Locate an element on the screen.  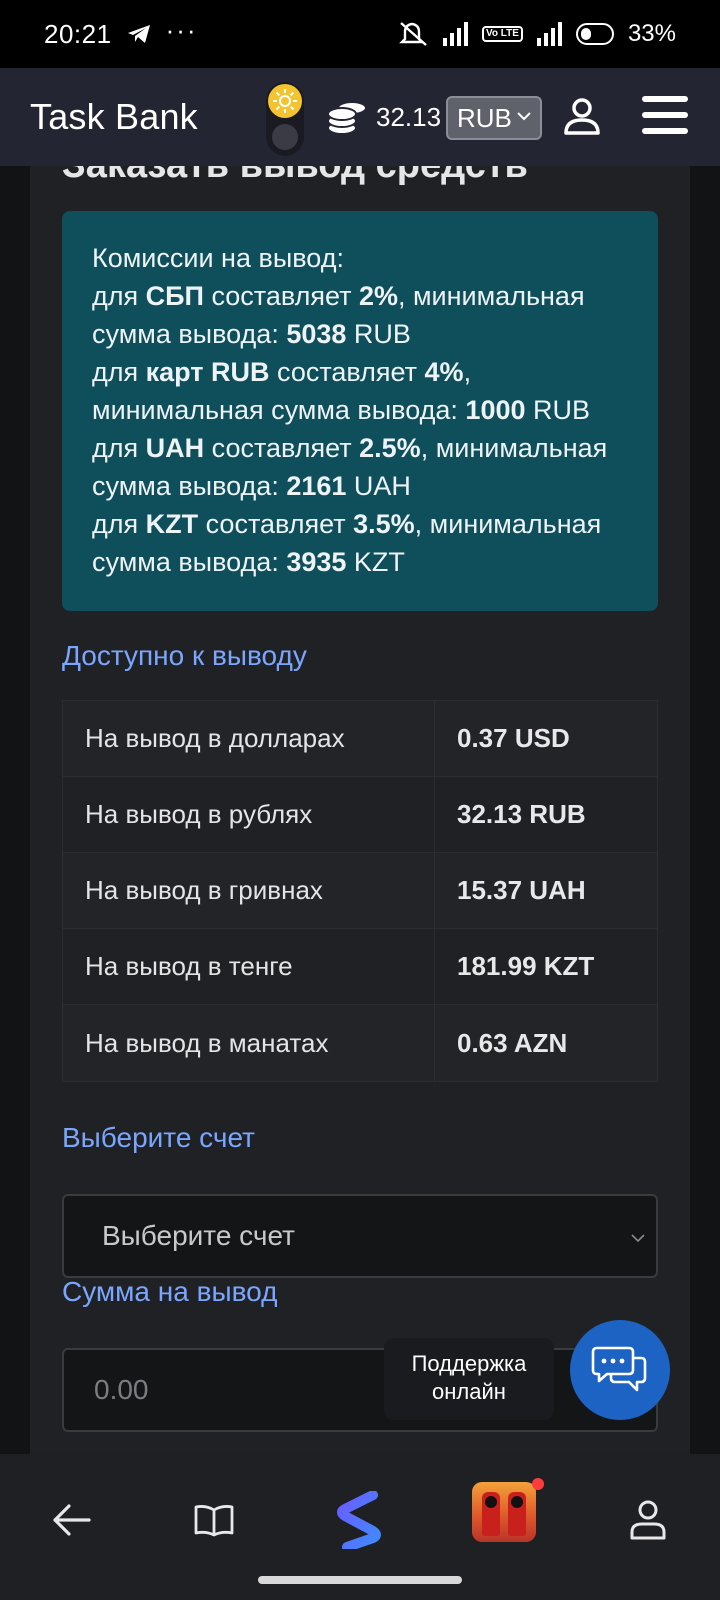
support-tooltip: Поддержка онлайн is located at coordinates (469, 1379).